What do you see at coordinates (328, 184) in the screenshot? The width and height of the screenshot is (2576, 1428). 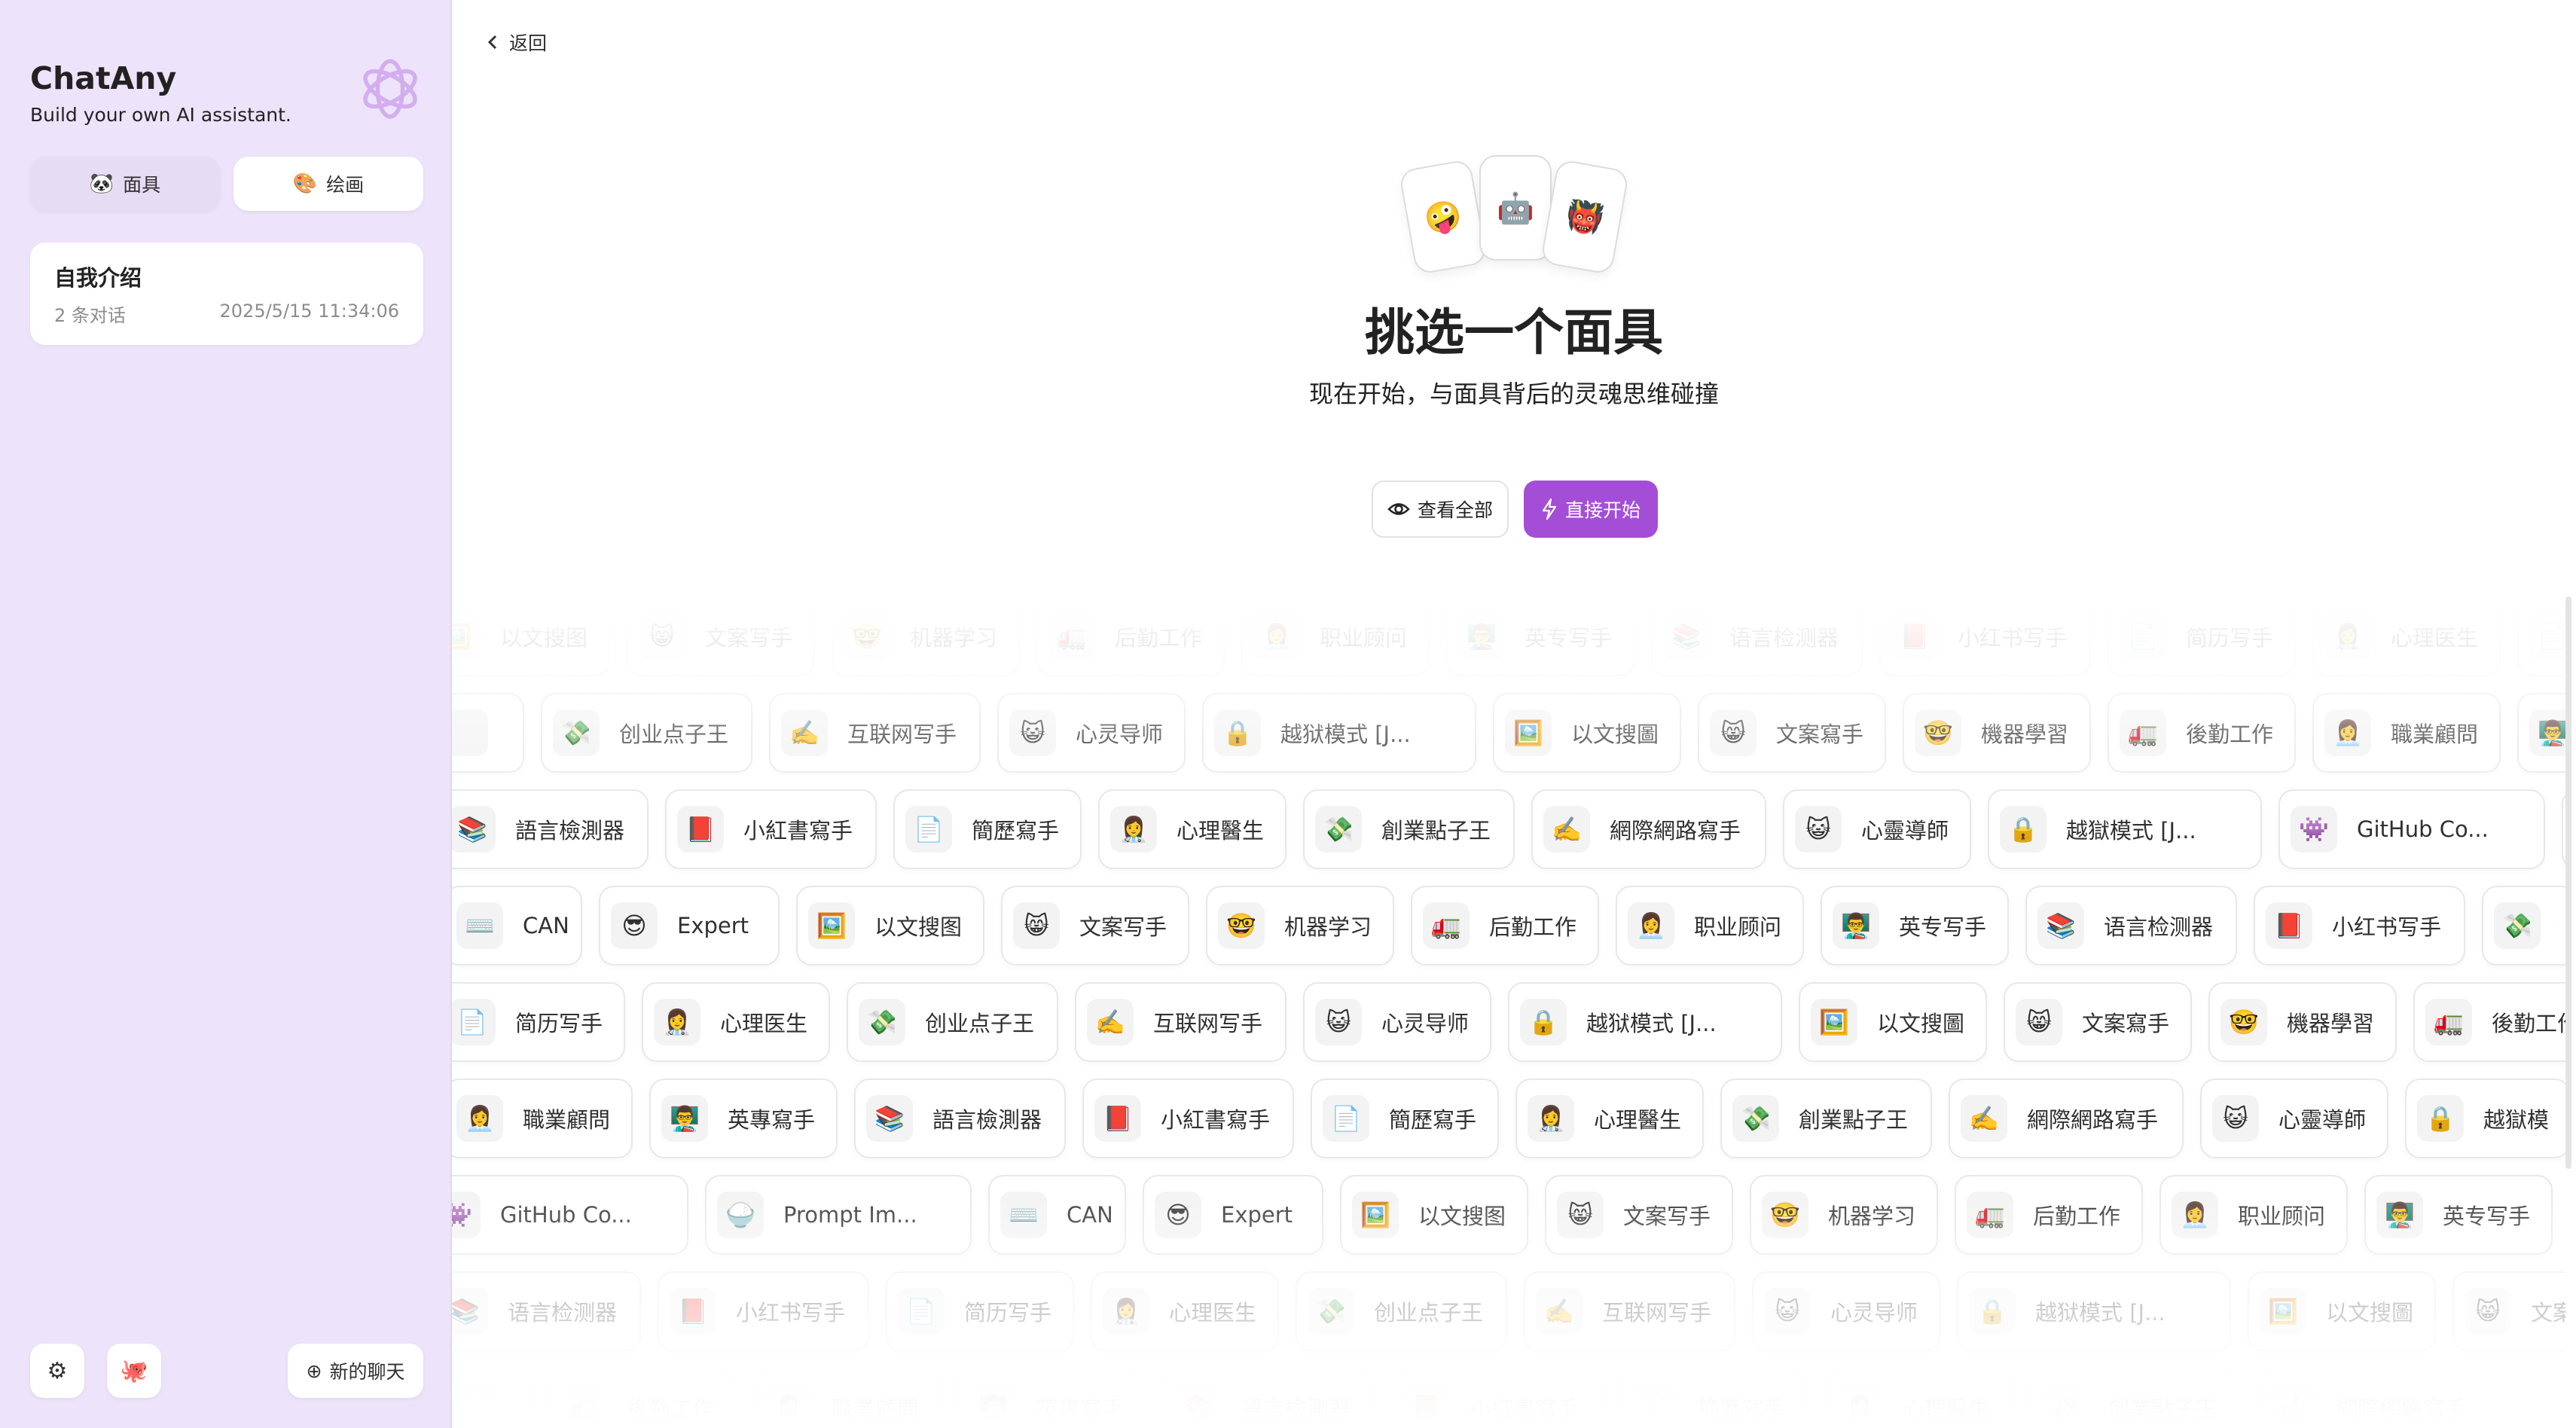 I see `draw-button: 🎨 绘画` at bounding box center [328, 184].